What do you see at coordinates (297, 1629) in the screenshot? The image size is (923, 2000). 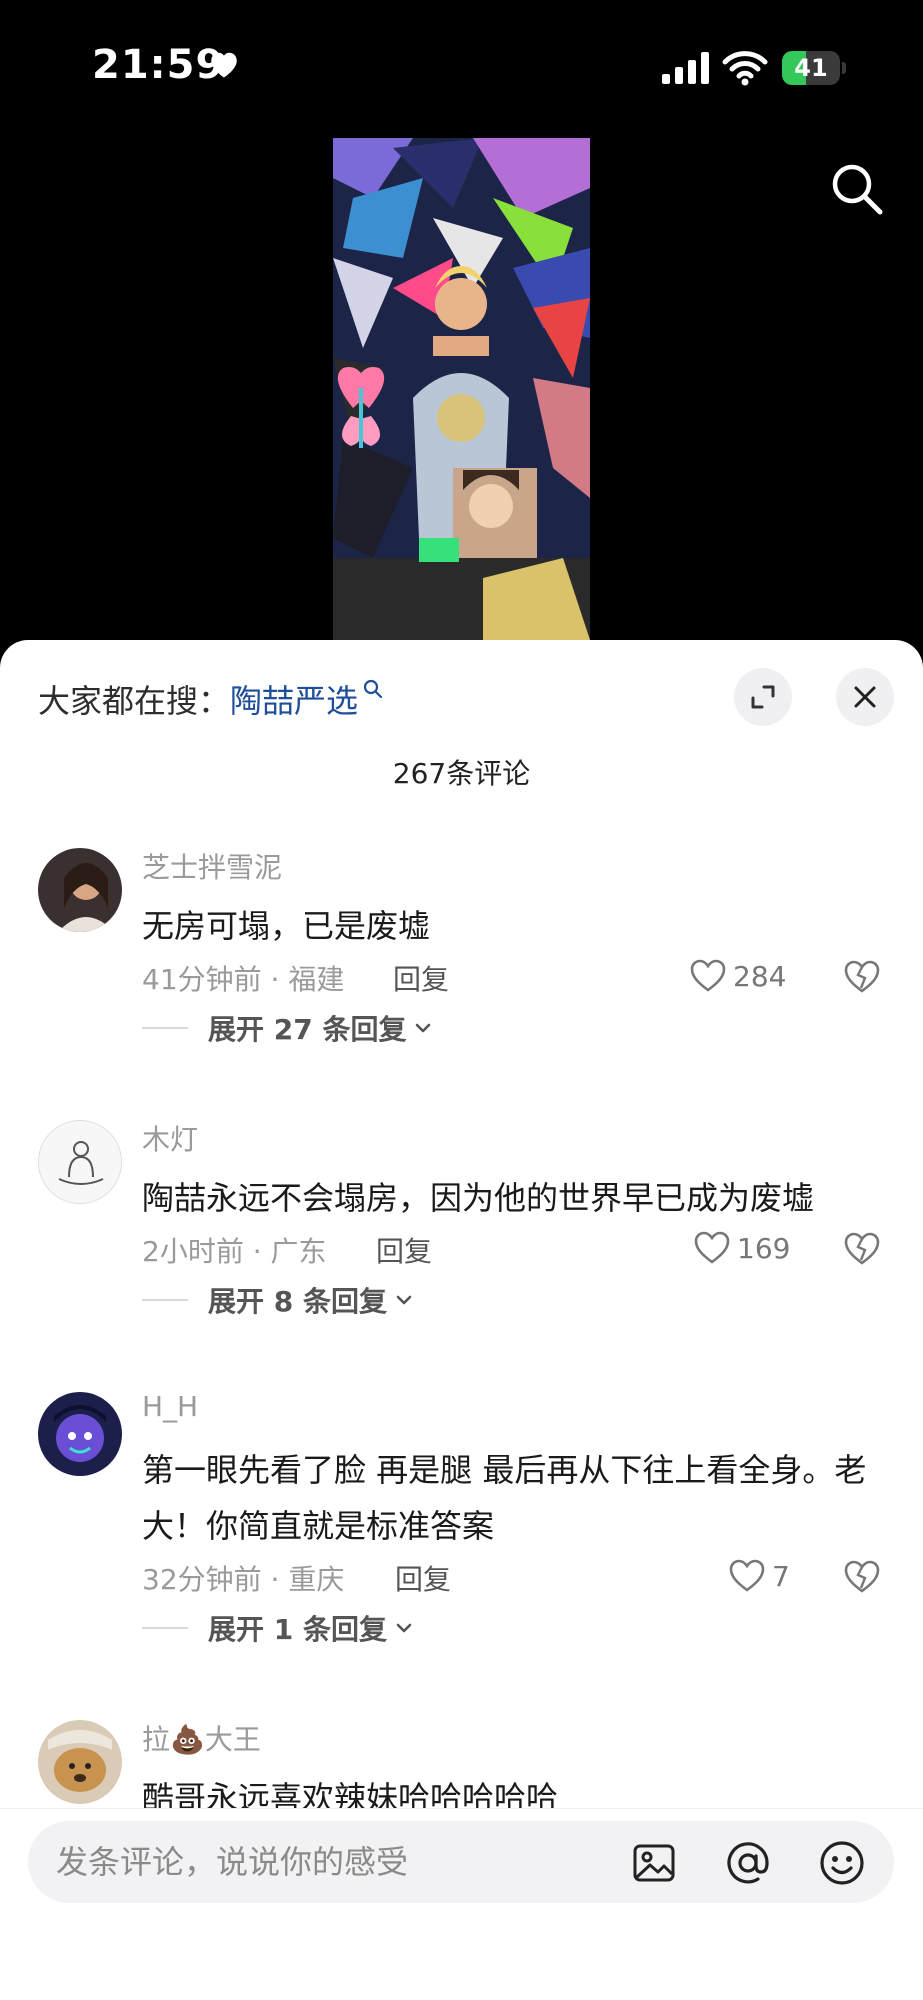 I see `expand-replies-label: 展开 1 条回复` at bounding box center [297, 1629].